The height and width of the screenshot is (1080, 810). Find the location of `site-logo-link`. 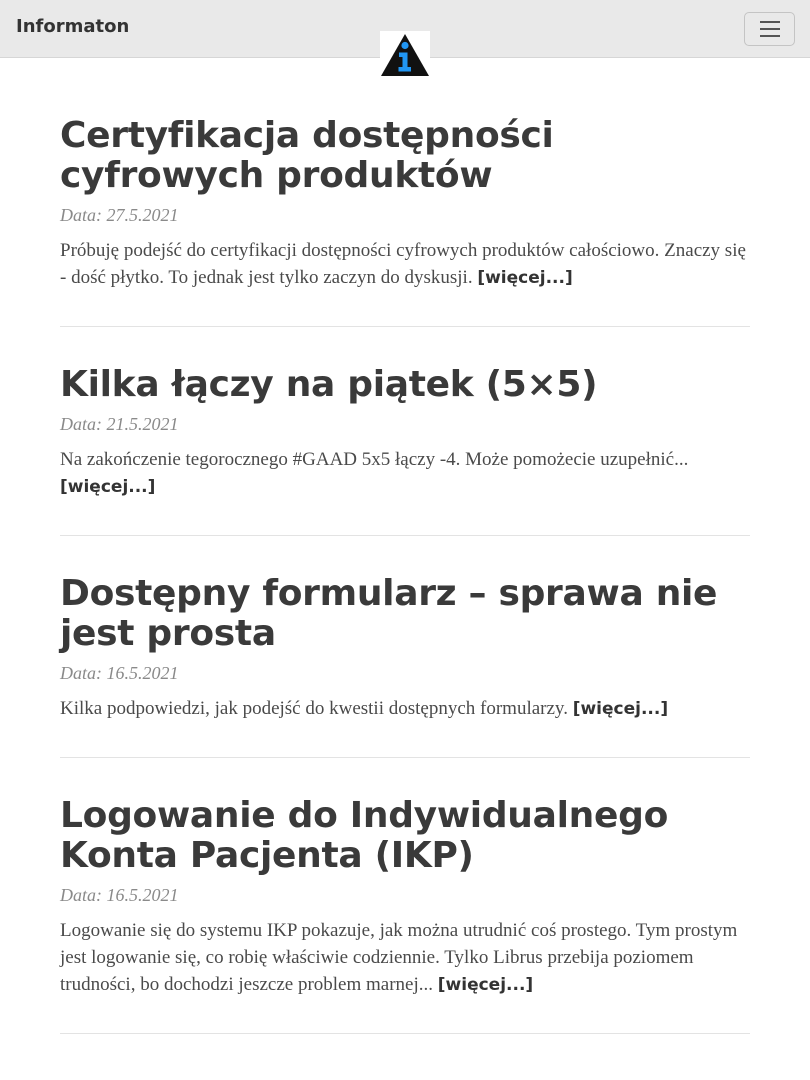

site-logo-link is located at coordinates (405, 54).